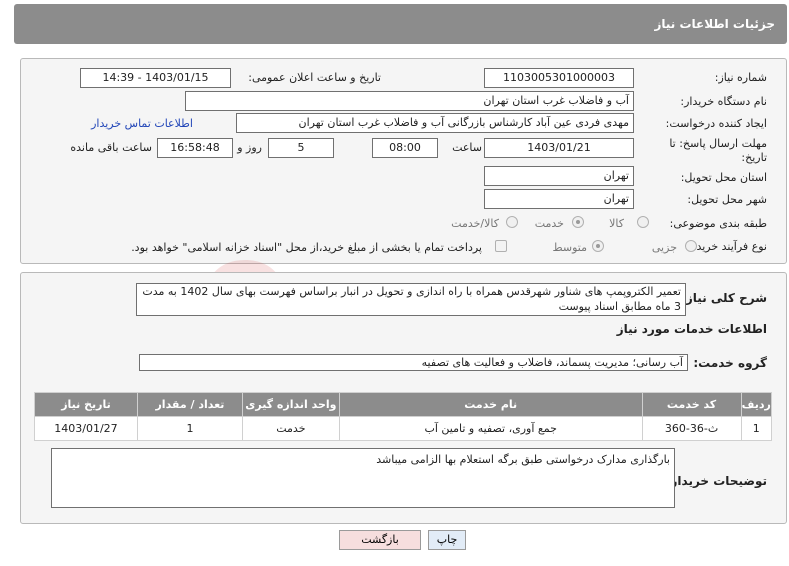 This screenshot has height=566, width=789. I want to click on page-header: جزئیات اطلاعات نیاز, so click(400, 24).